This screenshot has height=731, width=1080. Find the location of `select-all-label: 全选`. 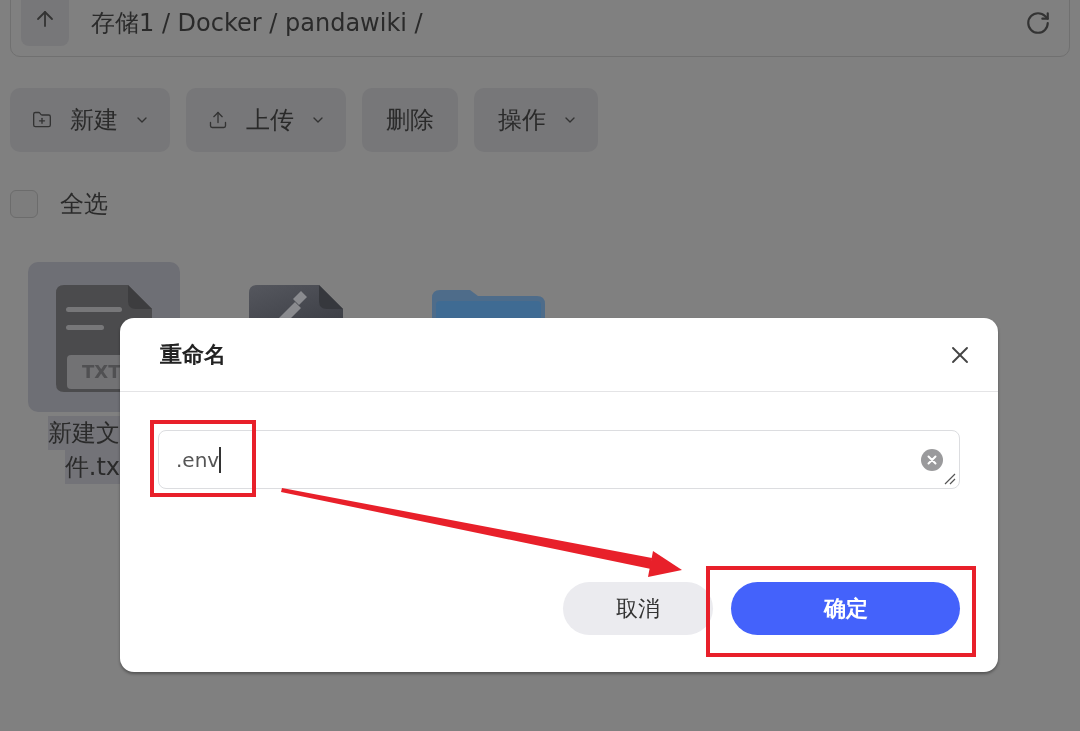

select-all-label: 全选 is located at coordinates (84, 204).